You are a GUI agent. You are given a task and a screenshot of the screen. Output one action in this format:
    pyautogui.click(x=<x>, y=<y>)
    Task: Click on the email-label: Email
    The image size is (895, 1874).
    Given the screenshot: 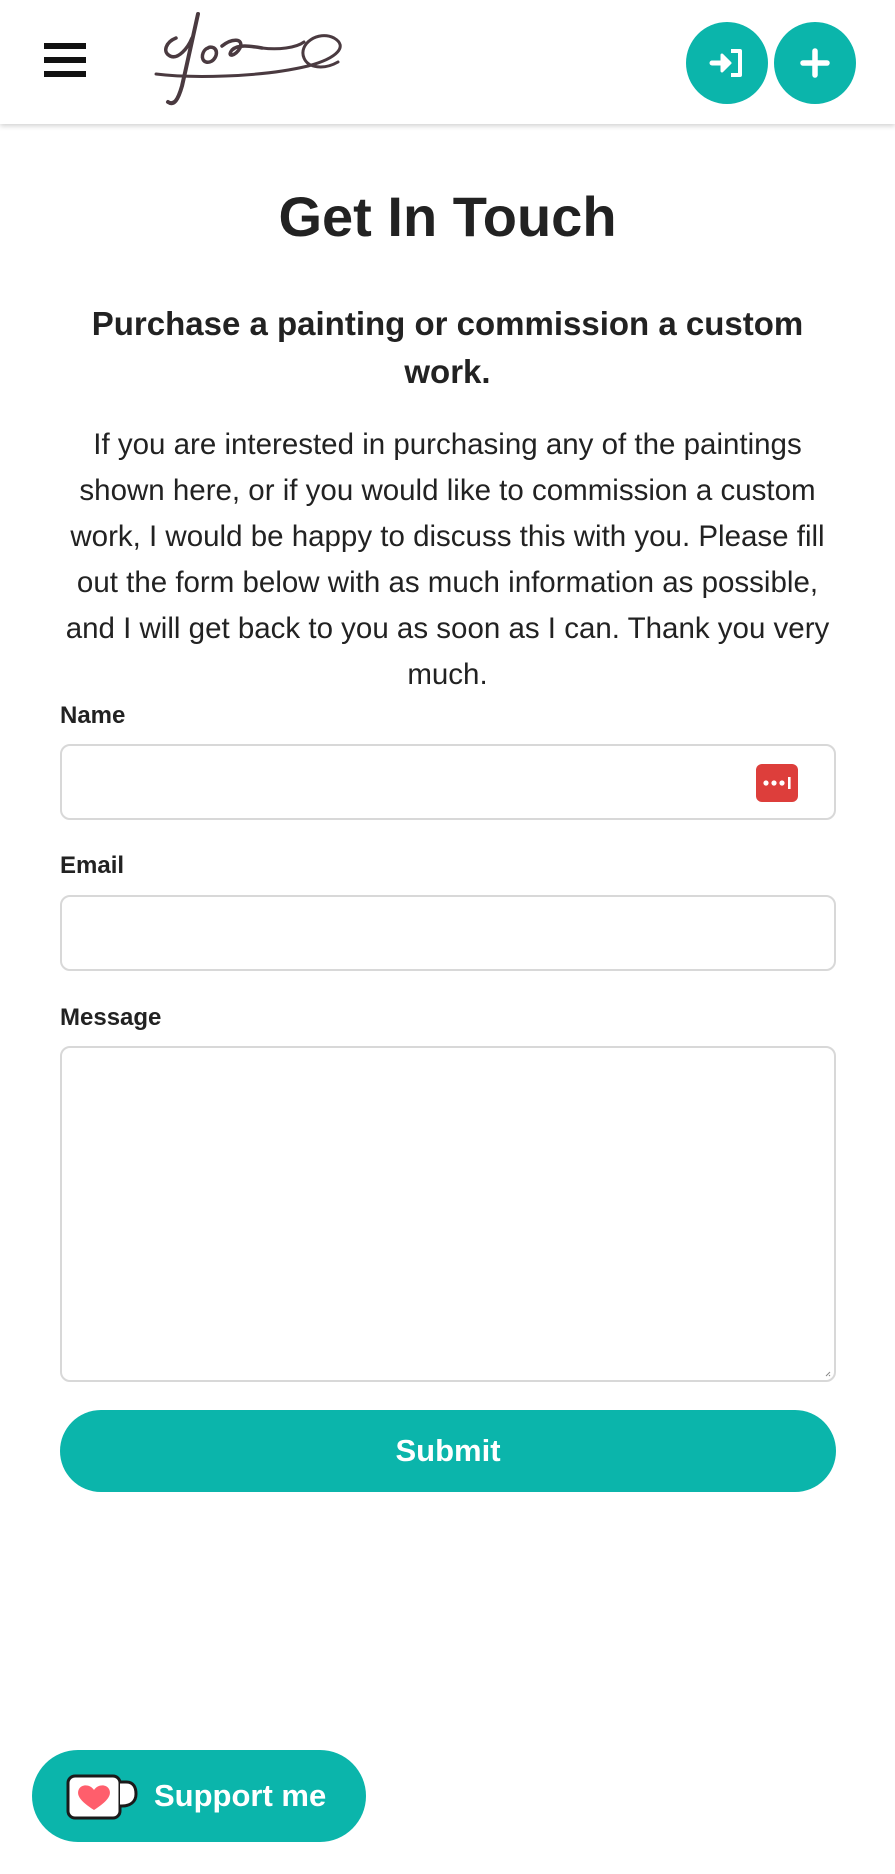 What is the action you would take?
    pyautogui.click(x=92, y=865)
    